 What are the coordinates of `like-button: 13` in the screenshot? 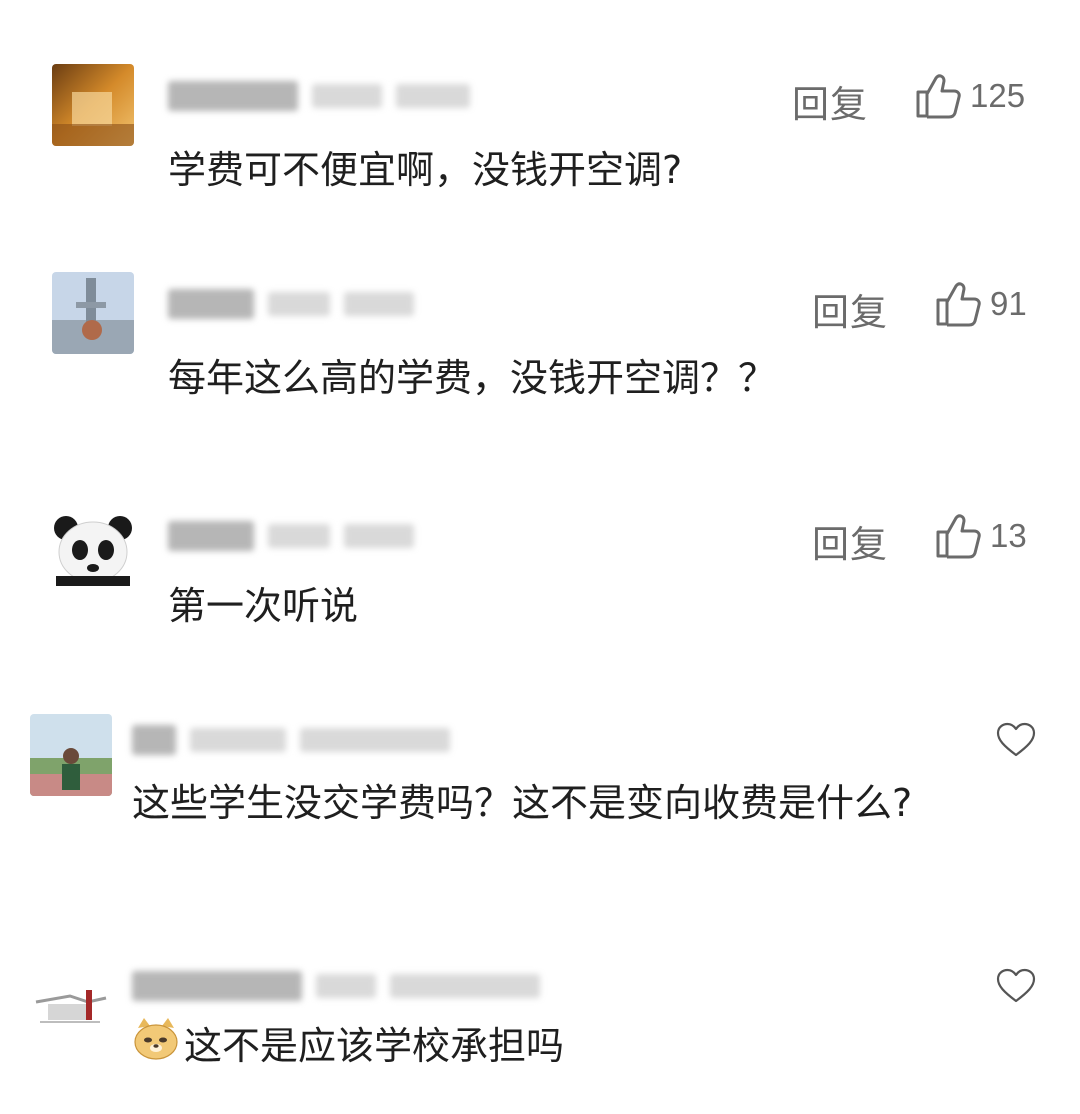 It's located at (979, 536).